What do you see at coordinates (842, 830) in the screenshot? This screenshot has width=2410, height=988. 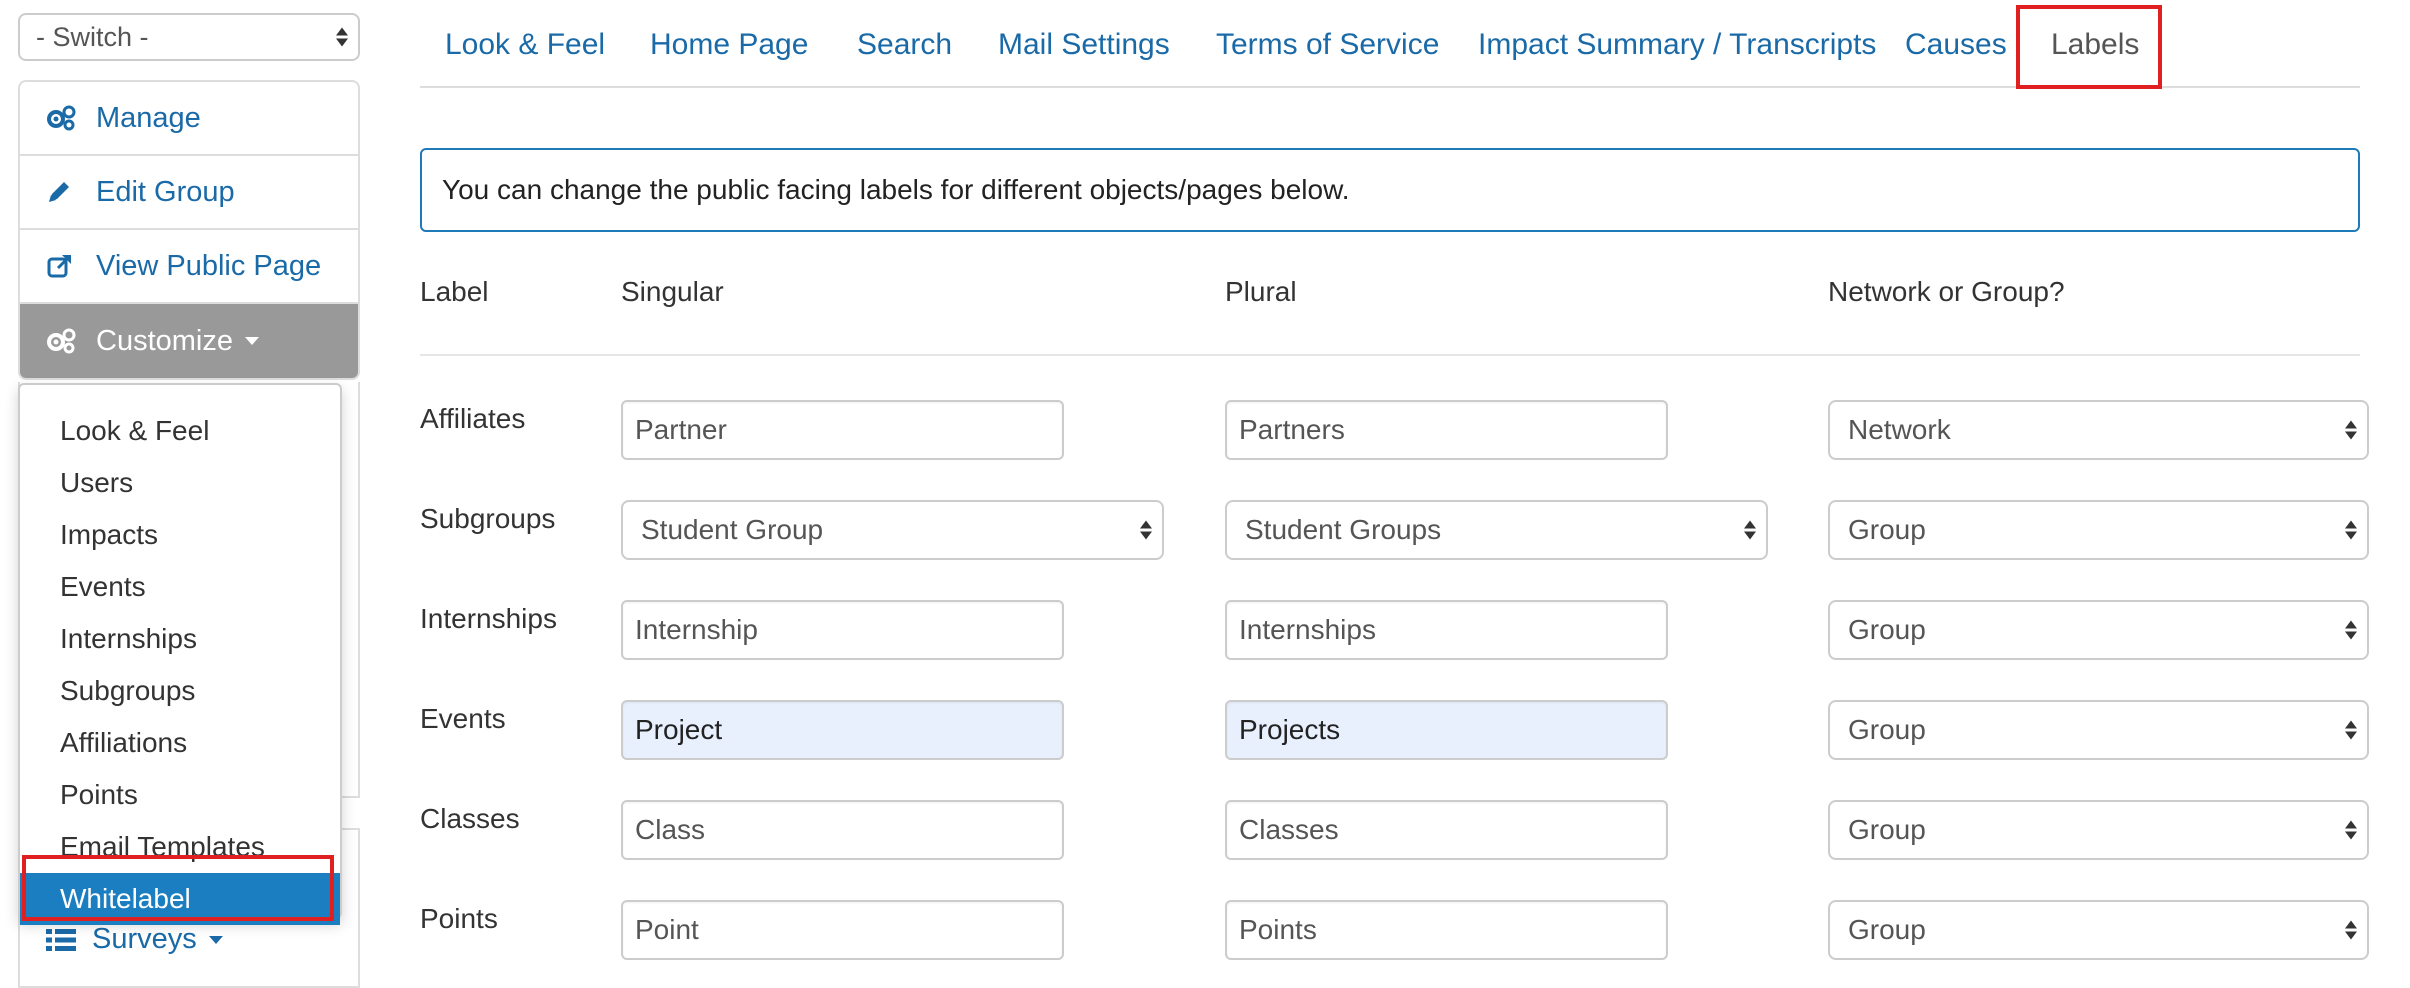 I see `classes-singular-input: Class` at bounding box center [842, 830].